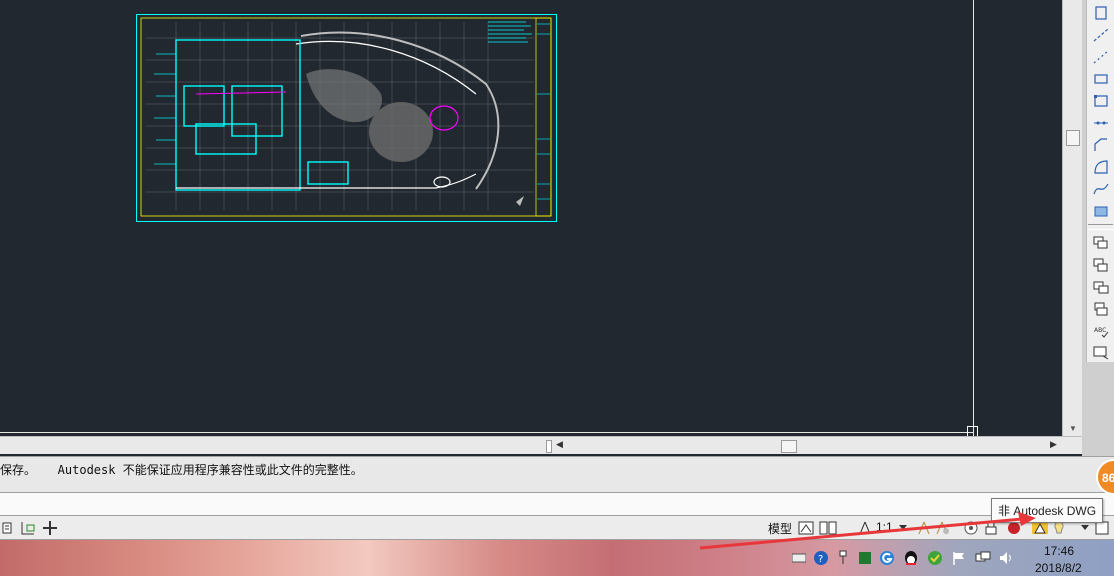  What do you see at coordinates (1101, 35) in the screenshot?
I see `construction-line-icon` at bounding box center [1101, 35].